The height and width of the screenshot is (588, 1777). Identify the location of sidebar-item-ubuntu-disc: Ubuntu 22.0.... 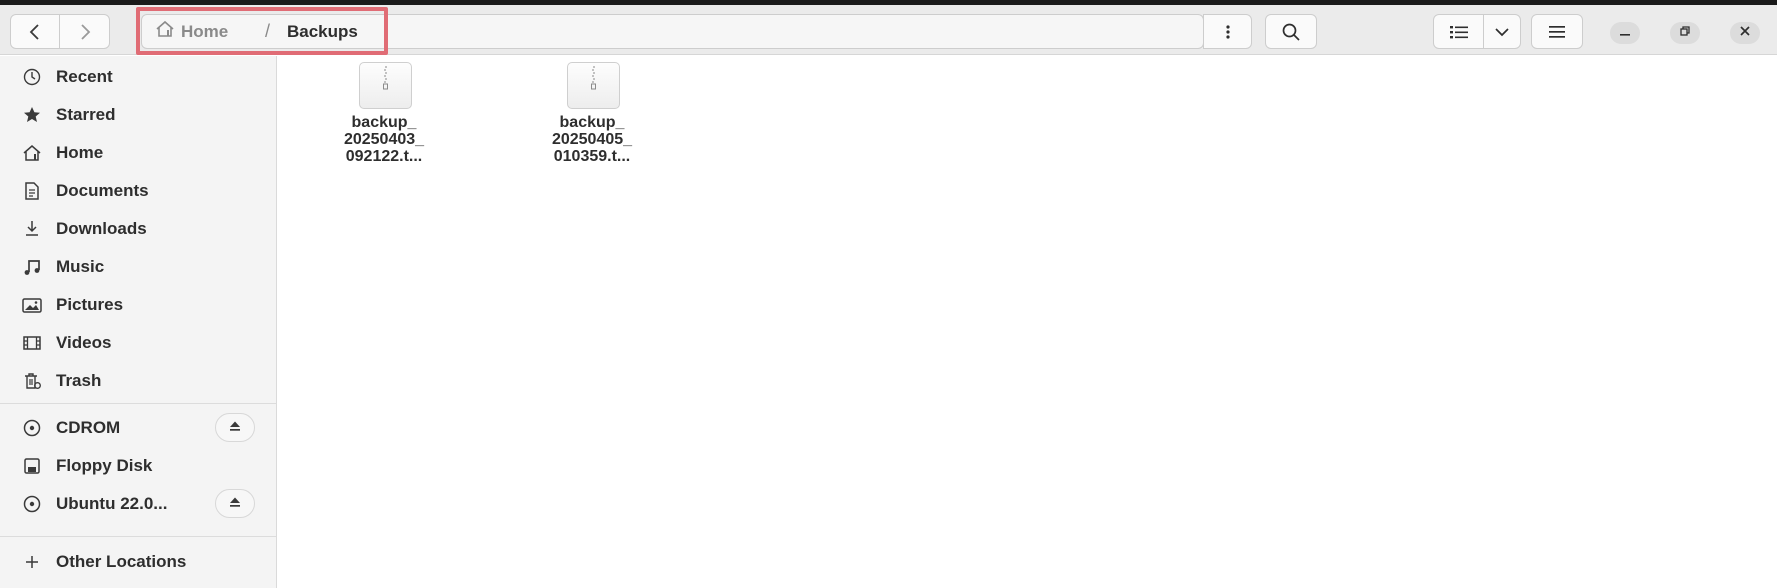
(138, 503).